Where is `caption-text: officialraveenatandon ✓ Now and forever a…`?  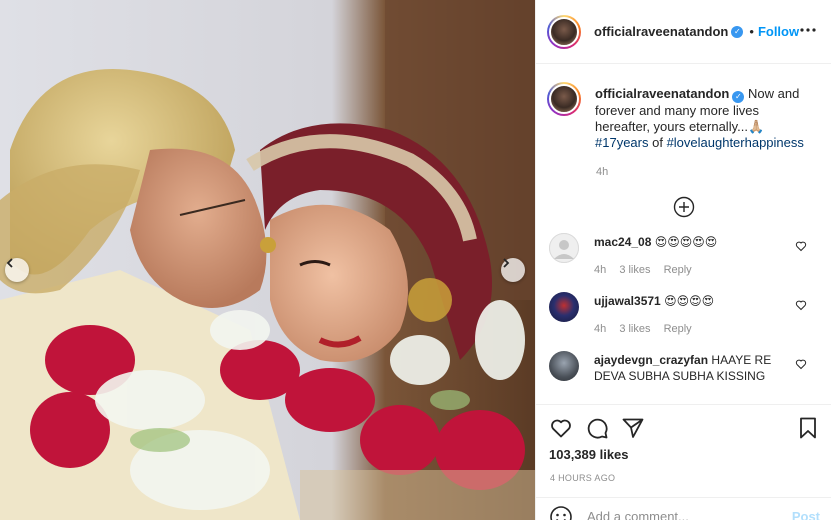
caption-text: officialraveenatandon ✓ Now and forever a… is located at coordinates (702, 118).